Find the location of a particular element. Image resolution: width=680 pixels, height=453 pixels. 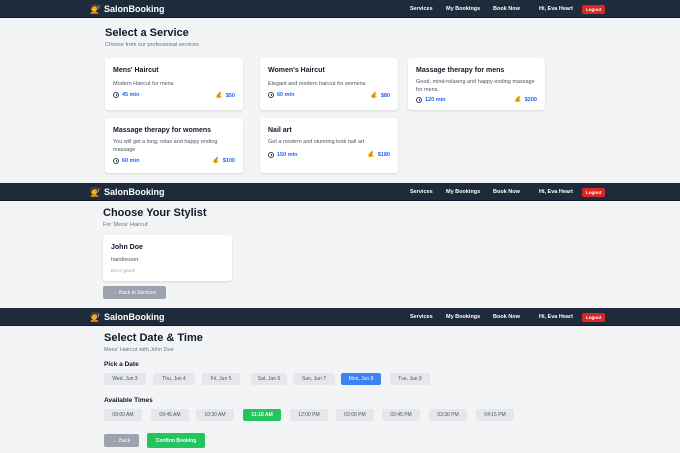

available-times-label: Available Times is located at coordinates (128, 400).